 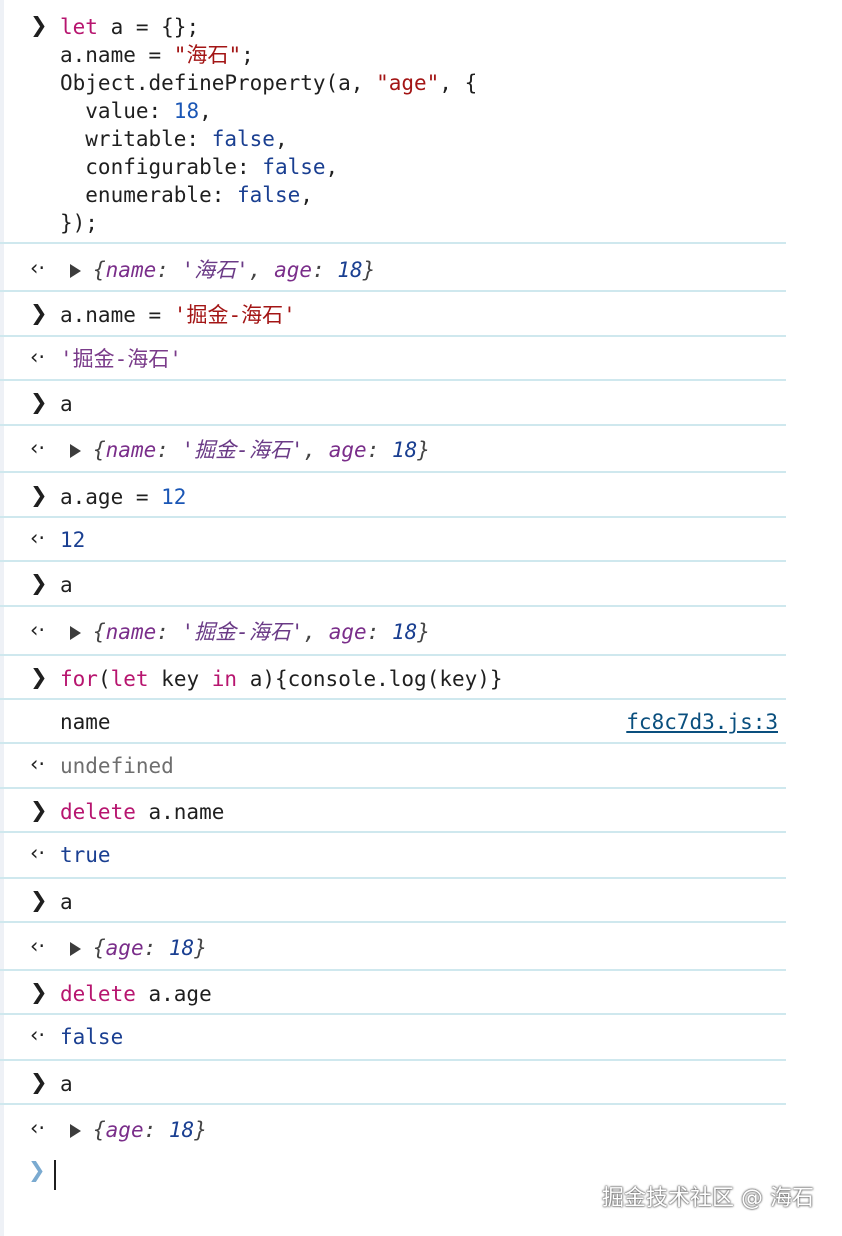 What do you see at coordinates (393, 359) in the screenshot?
I see `console-result-entry: ‹· '掘金-海石'` at bounding box center [393, 359].